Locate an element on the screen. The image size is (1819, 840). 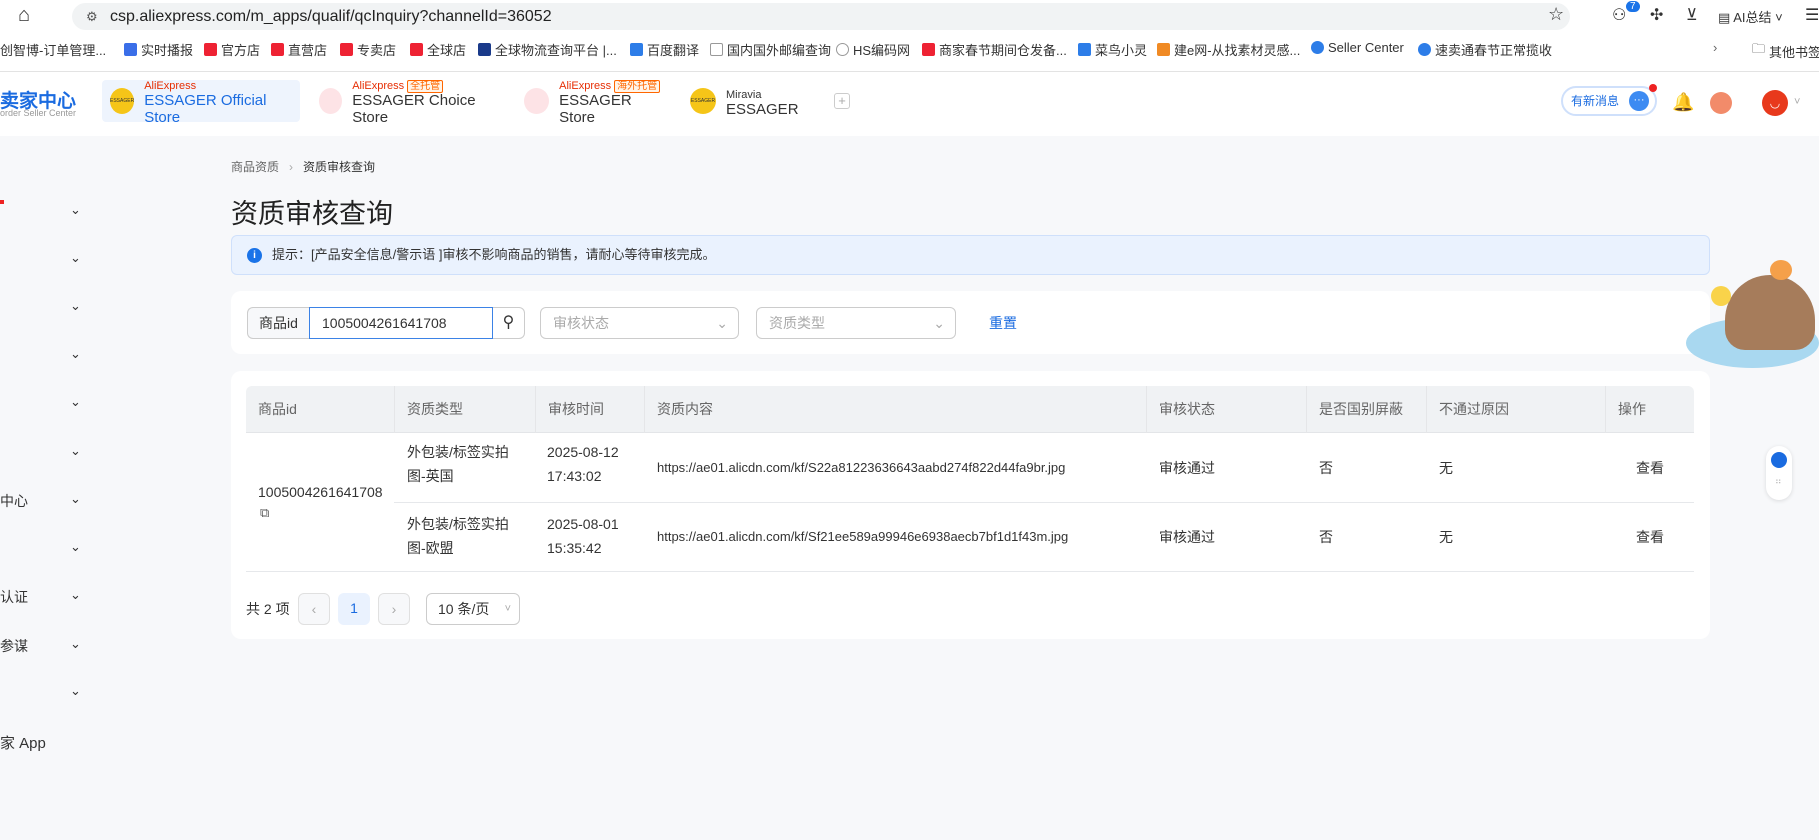
sidebar-item-2-chevron-icon: ⌄ is located at coordinates (80, 308).